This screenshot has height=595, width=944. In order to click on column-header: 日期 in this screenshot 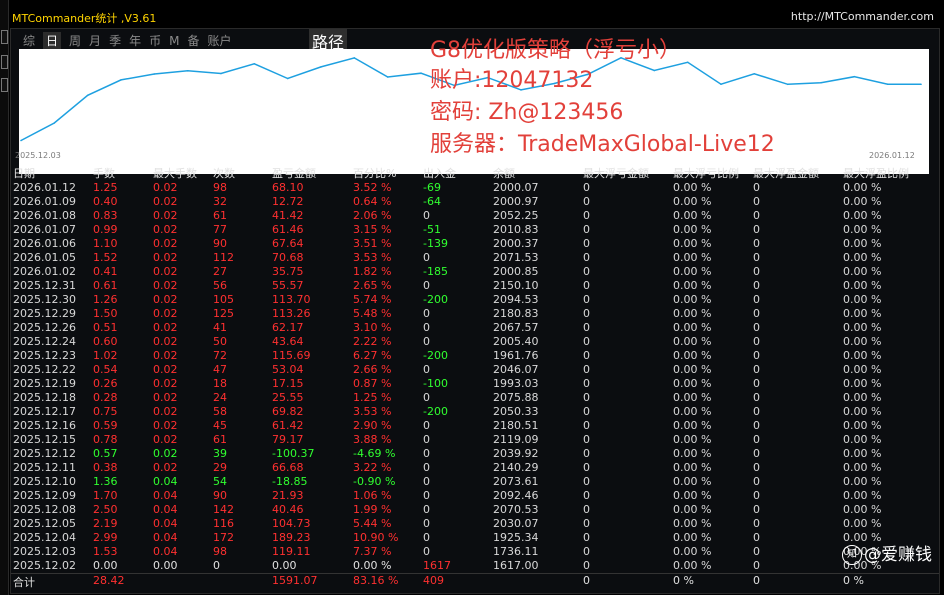, I will do `click(24, 173)`.